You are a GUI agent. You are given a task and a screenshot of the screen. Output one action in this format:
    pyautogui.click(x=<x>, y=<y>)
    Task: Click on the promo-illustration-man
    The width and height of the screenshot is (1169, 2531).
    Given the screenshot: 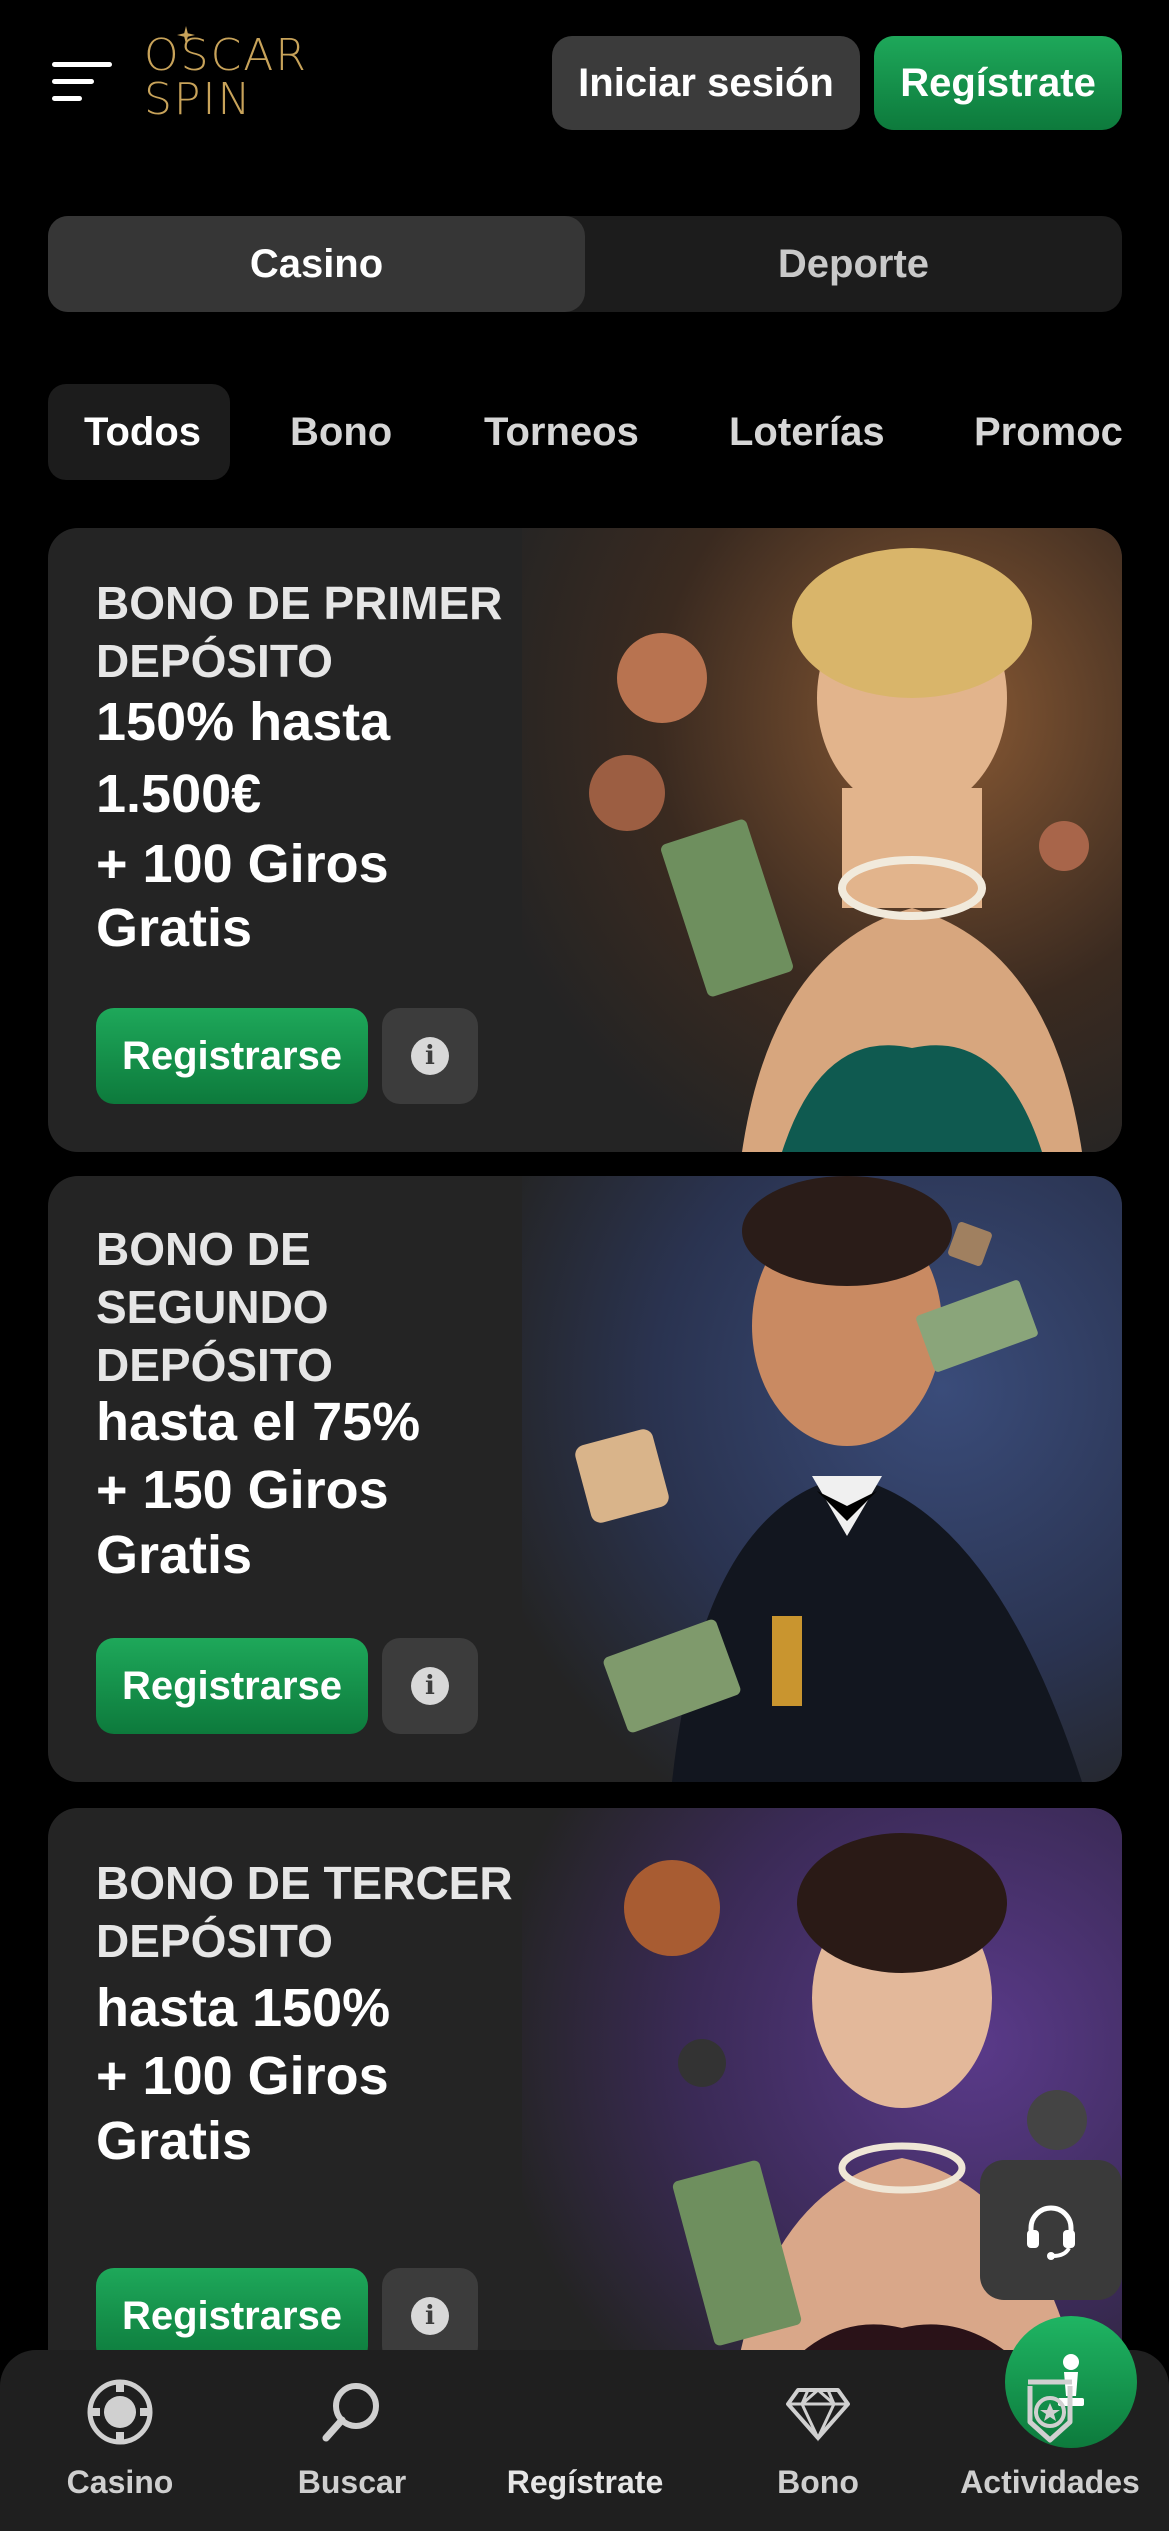 What is the action you would take?
    pyautogui.click(x=822, y=1479)
    